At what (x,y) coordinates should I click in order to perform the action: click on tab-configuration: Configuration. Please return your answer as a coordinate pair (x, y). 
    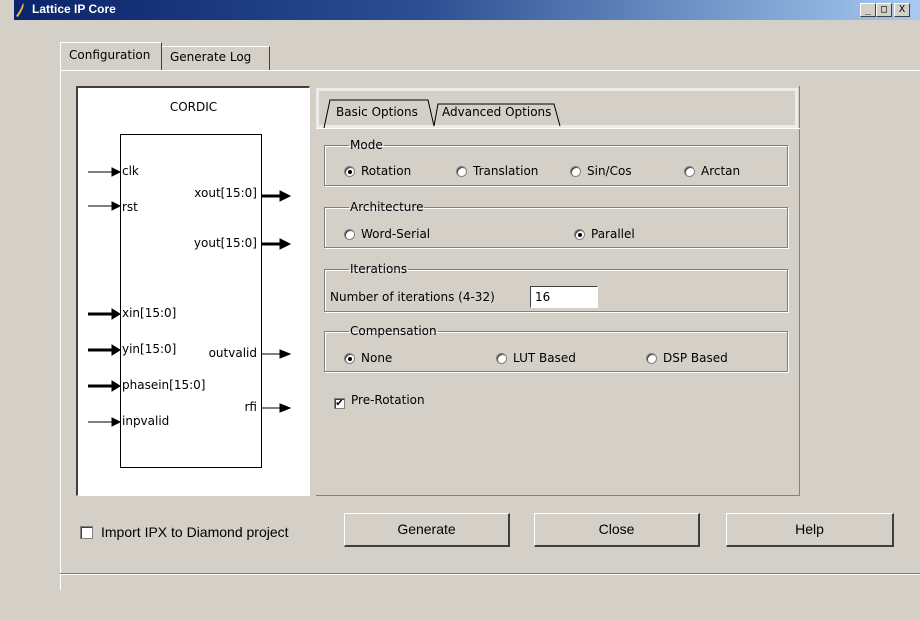
    Looking at the image, I should click on (111, 56).